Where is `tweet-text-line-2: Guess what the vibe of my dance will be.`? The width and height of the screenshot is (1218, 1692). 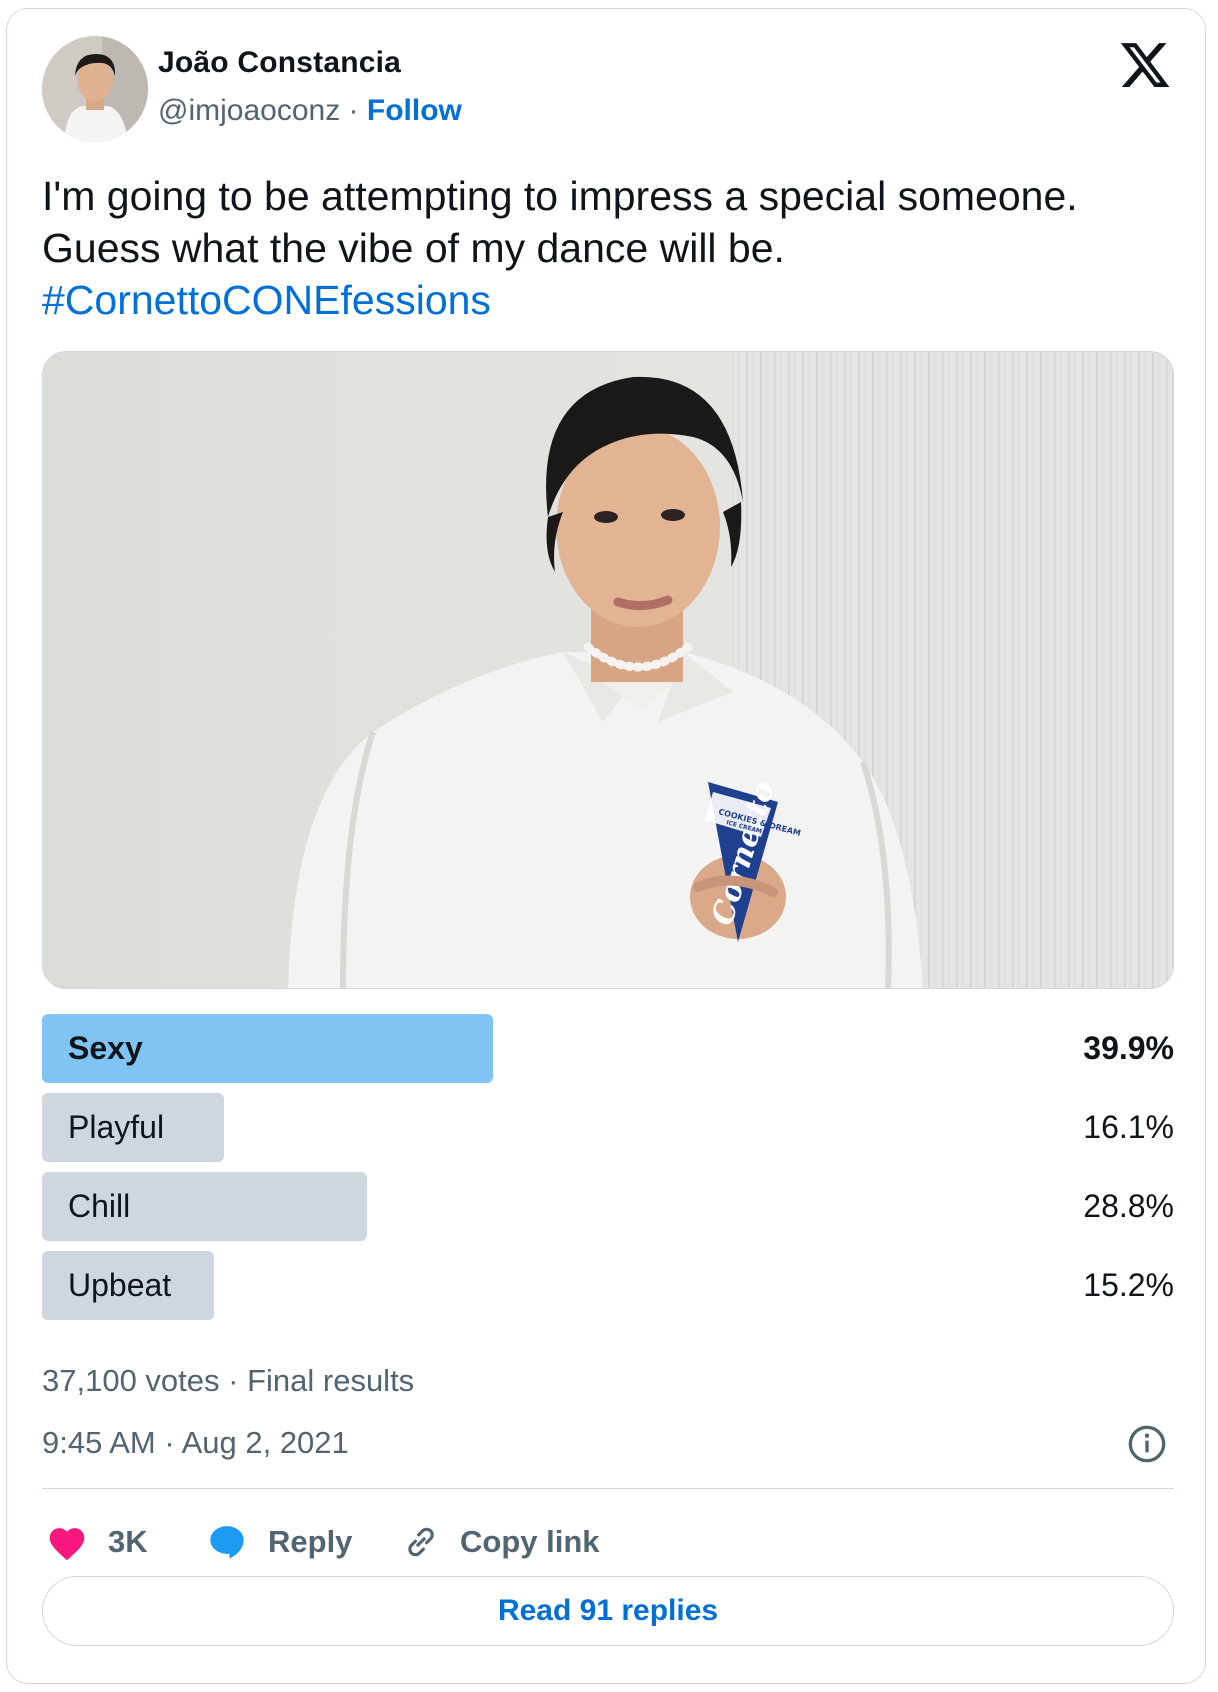
tweet-text-line-2: Guess what the vibe of my dance will be. is located at coordinates (413, 248).